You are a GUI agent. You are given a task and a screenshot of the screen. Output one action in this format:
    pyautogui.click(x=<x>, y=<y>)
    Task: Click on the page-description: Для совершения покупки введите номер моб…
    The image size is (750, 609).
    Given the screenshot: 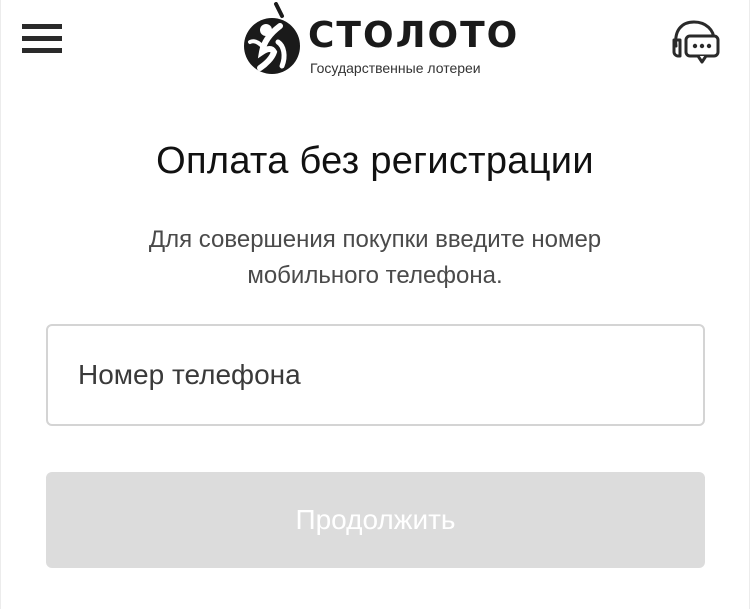 What is the action you would take?
    pyautogui.click(x=375, y=258)
    